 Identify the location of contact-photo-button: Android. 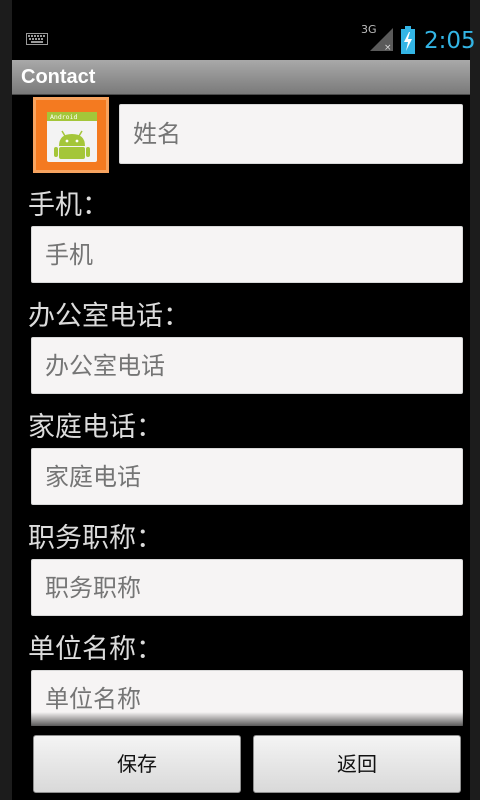
(71, 135).